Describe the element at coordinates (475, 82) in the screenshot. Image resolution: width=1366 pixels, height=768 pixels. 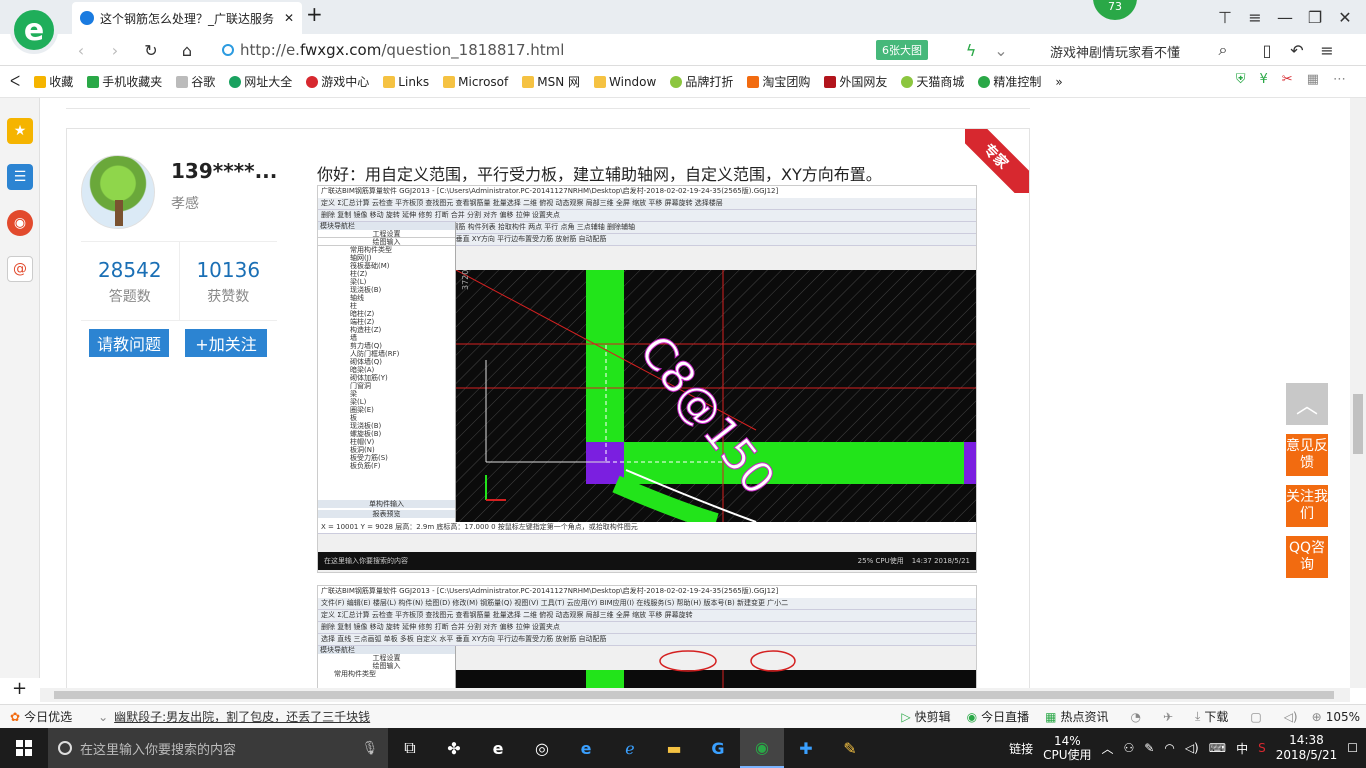
I see `bookmark-item: Microsof` at that location.